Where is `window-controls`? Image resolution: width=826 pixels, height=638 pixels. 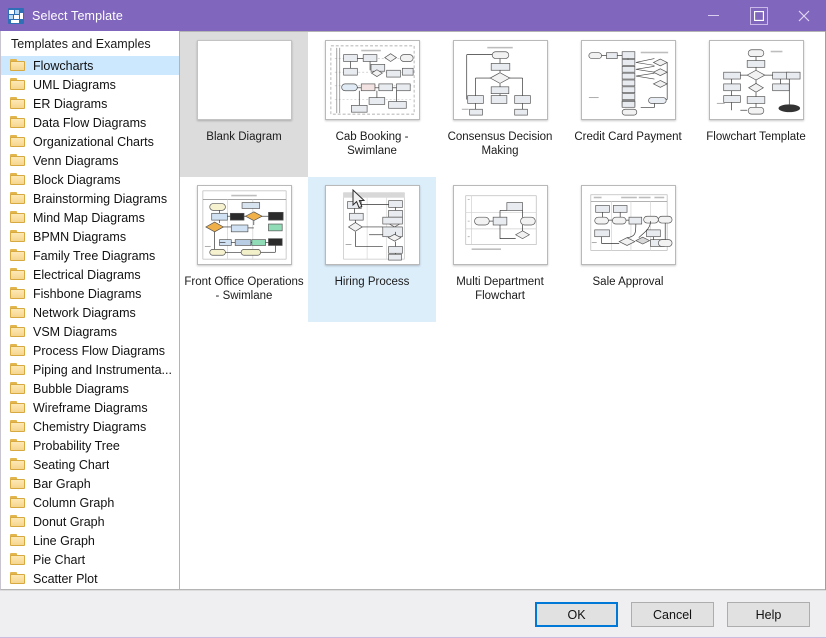
window-controls is located at coordinates (758, 15).